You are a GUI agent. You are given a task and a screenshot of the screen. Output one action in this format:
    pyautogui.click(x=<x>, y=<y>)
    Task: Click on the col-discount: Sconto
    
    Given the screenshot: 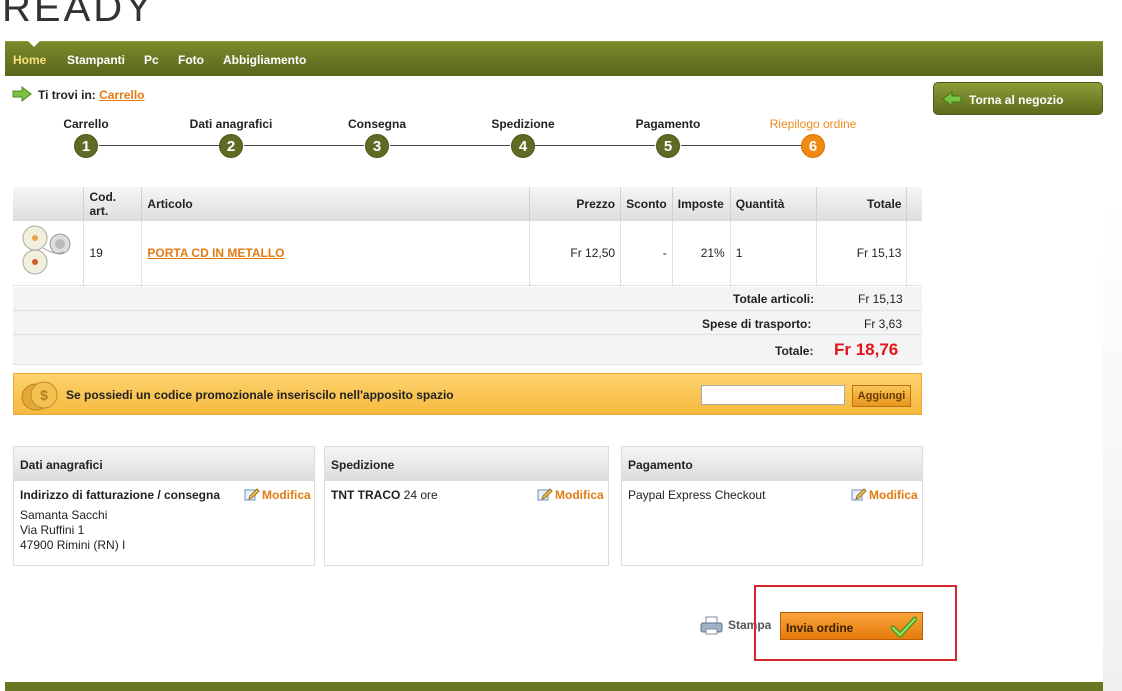 What is the action you would take?
    pyautogui.click(x=646, y=204)
    